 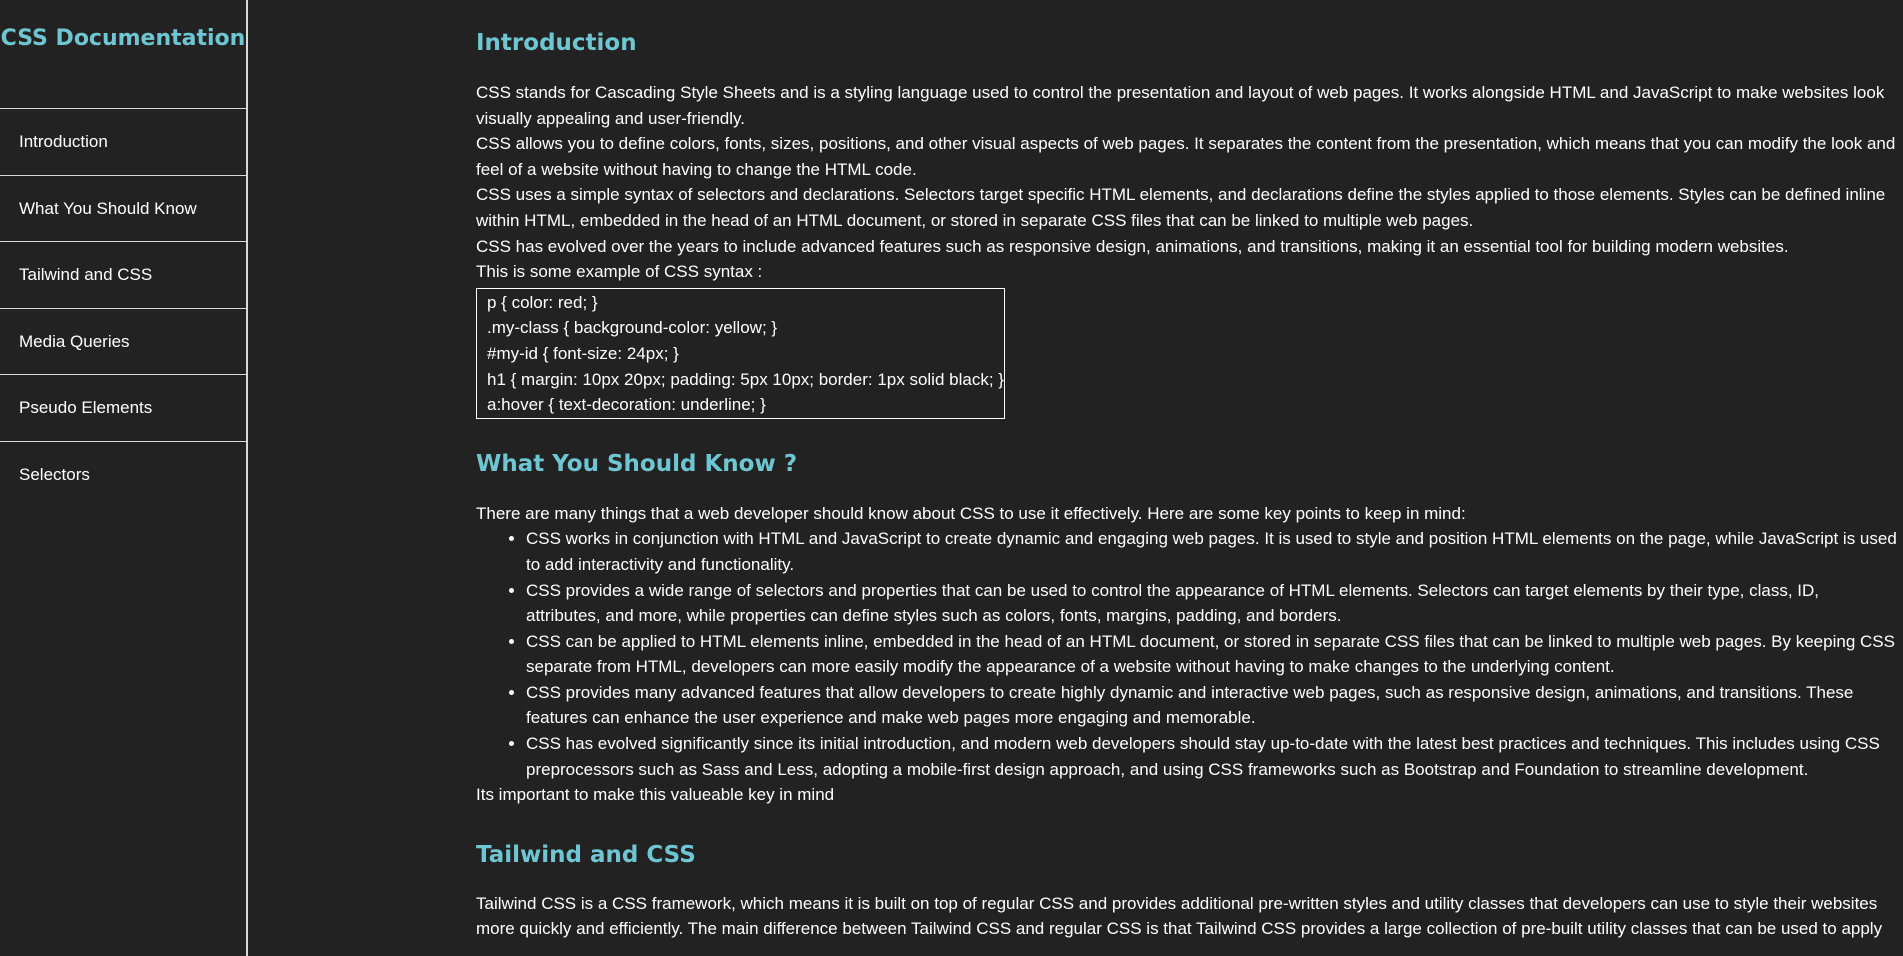 I want to click on code-line: .my-class { background-color: yellow; }, so click(x=632, y=328).